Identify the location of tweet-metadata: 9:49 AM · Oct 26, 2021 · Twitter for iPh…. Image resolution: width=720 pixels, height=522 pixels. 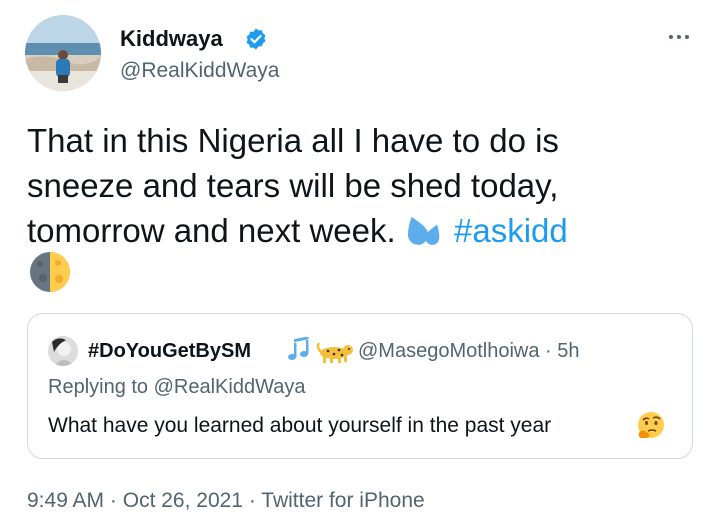
(226, 501).